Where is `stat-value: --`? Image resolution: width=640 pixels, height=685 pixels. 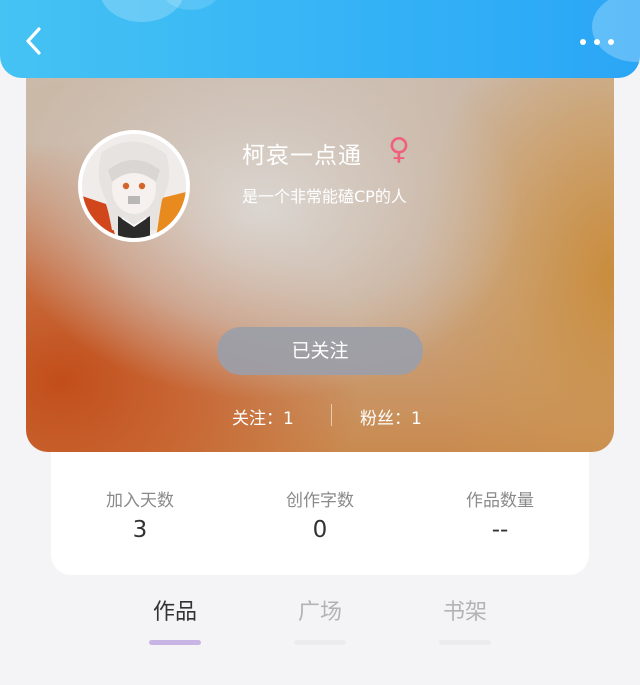 stat-value: -- is located at coordinates (500, 530).